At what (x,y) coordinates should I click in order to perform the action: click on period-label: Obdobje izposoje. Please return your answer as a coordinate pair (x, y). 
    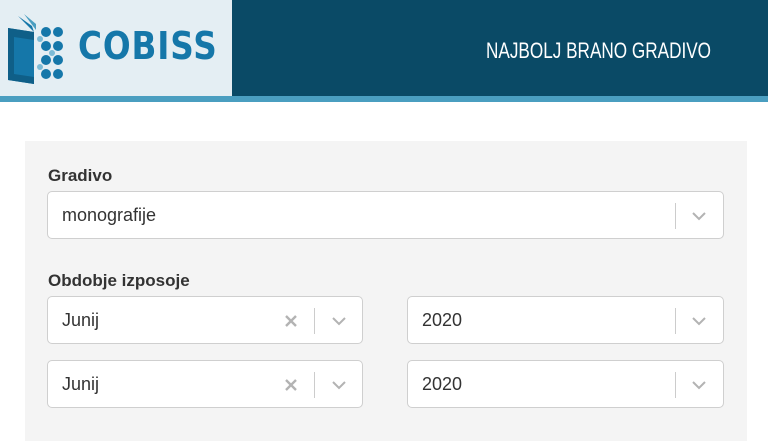
    Looking at the image, I should click on (119, 280).